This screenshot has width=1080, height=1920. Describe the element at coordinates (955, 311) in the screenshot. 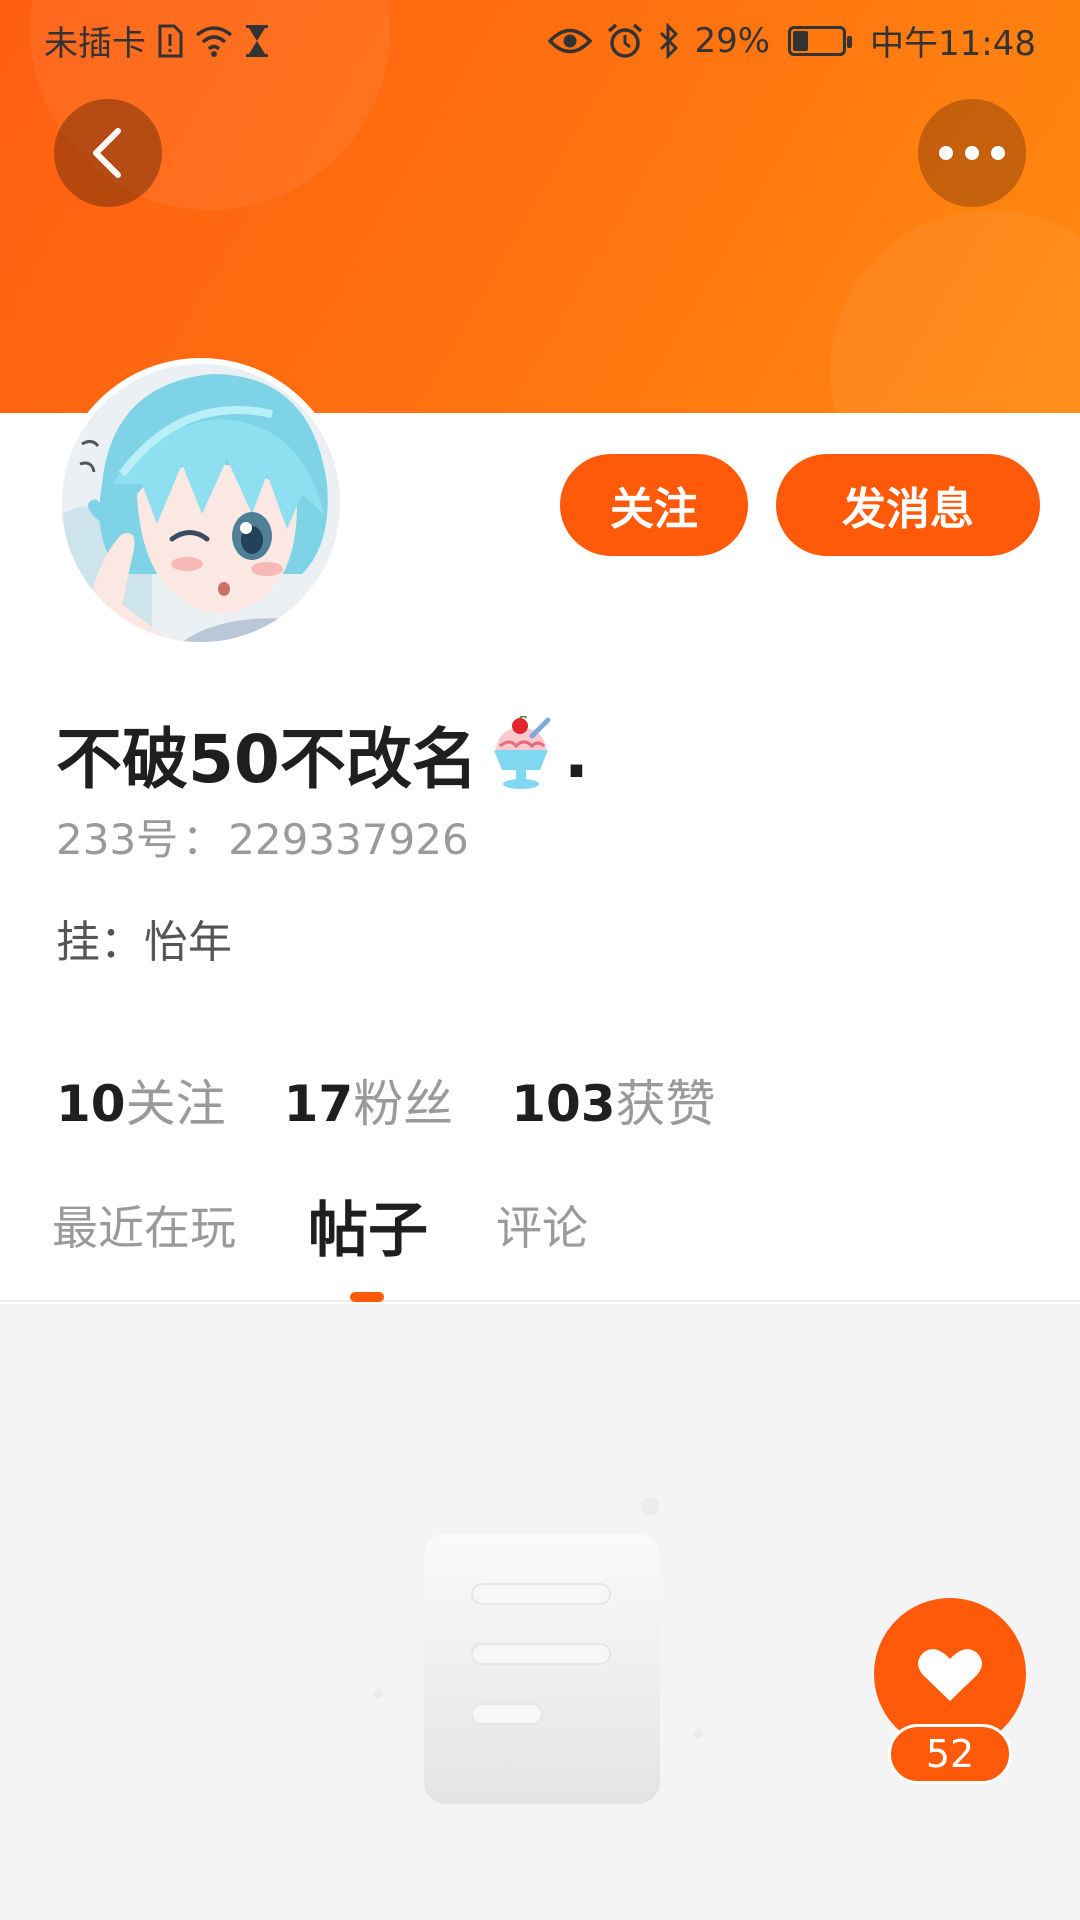

I see `banner-decoration` at that location.